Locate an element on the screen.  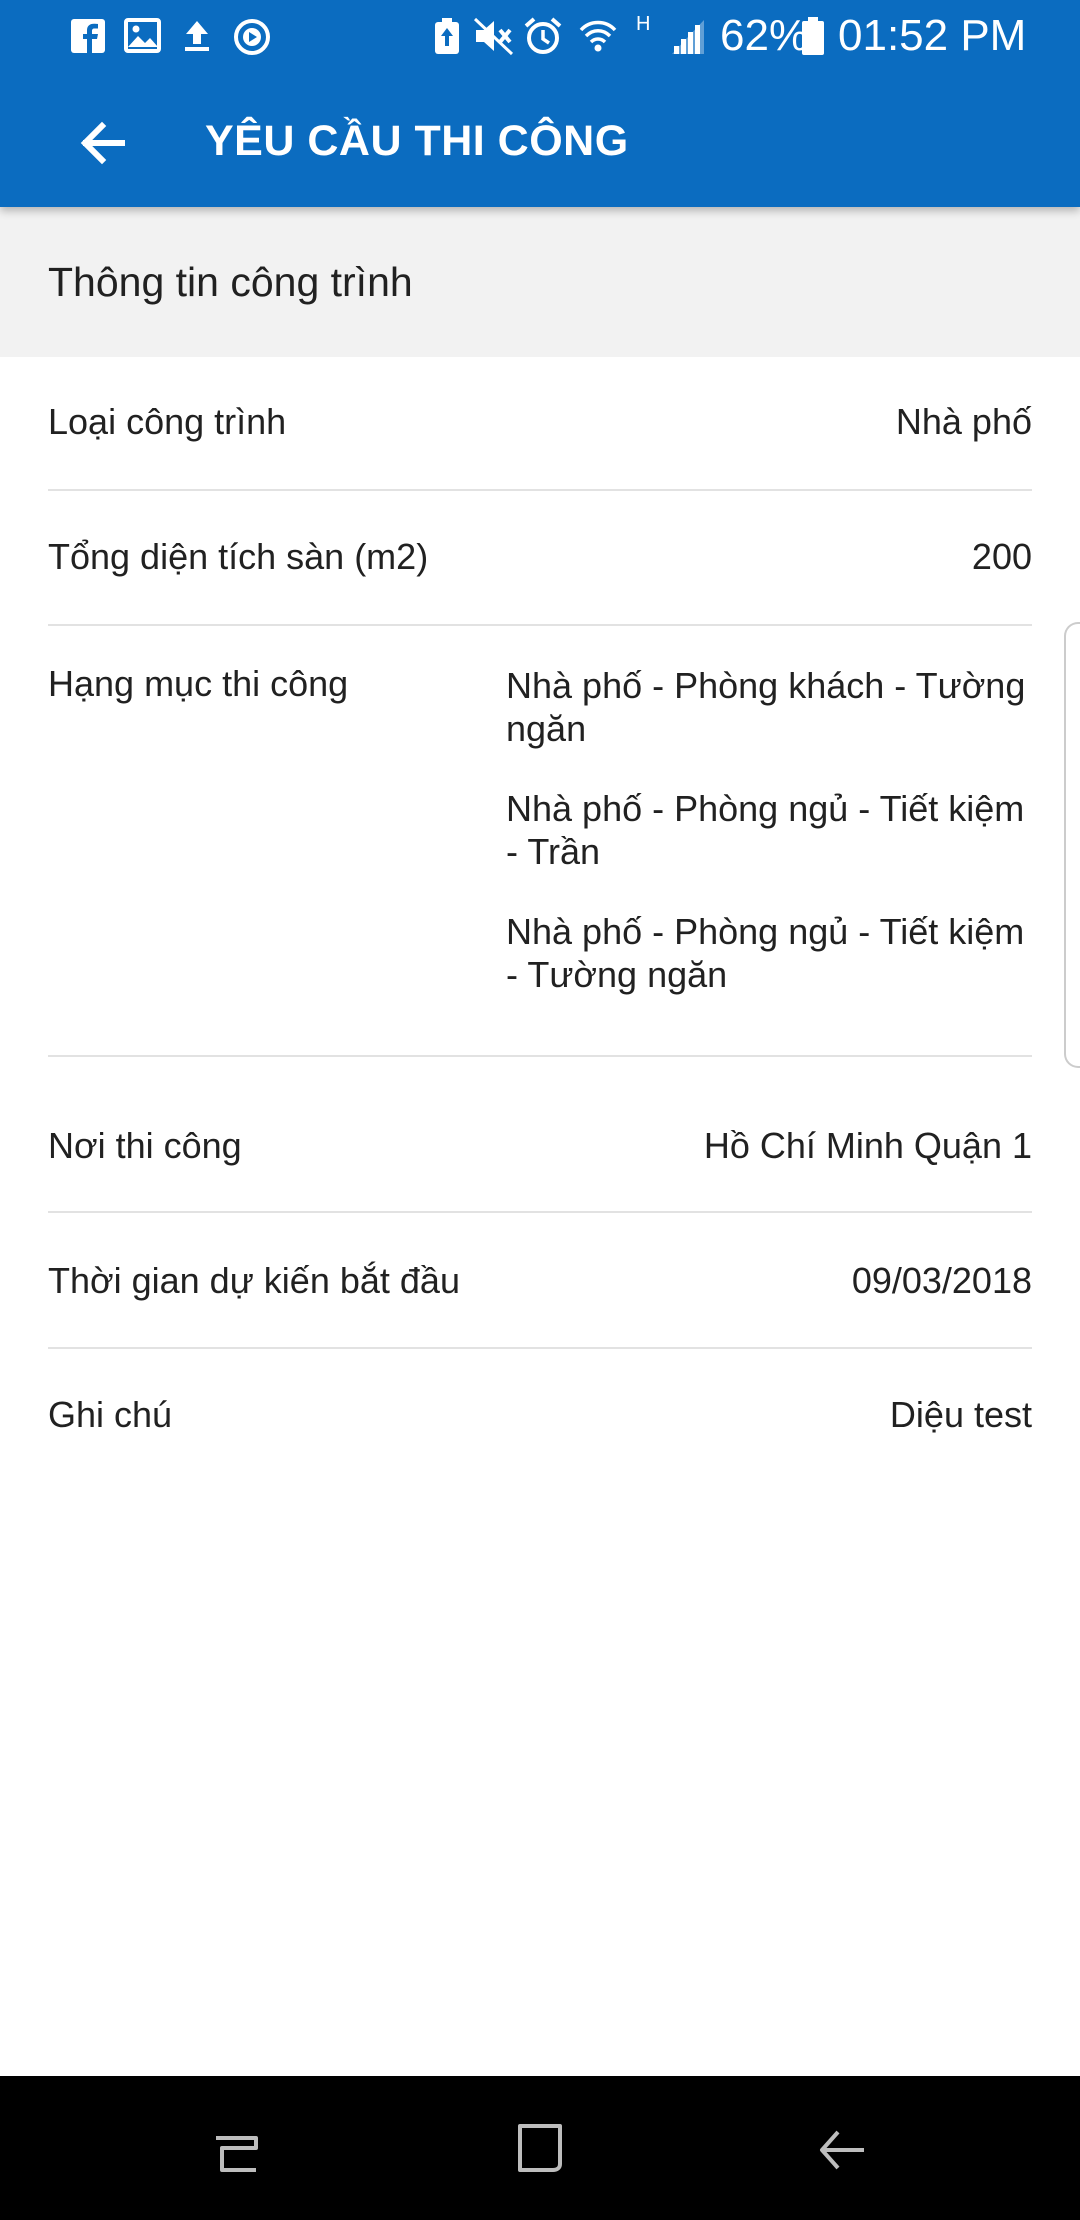
toolbar: YÊU CẦU THI CÔNG is located at coordinates (540, 141).